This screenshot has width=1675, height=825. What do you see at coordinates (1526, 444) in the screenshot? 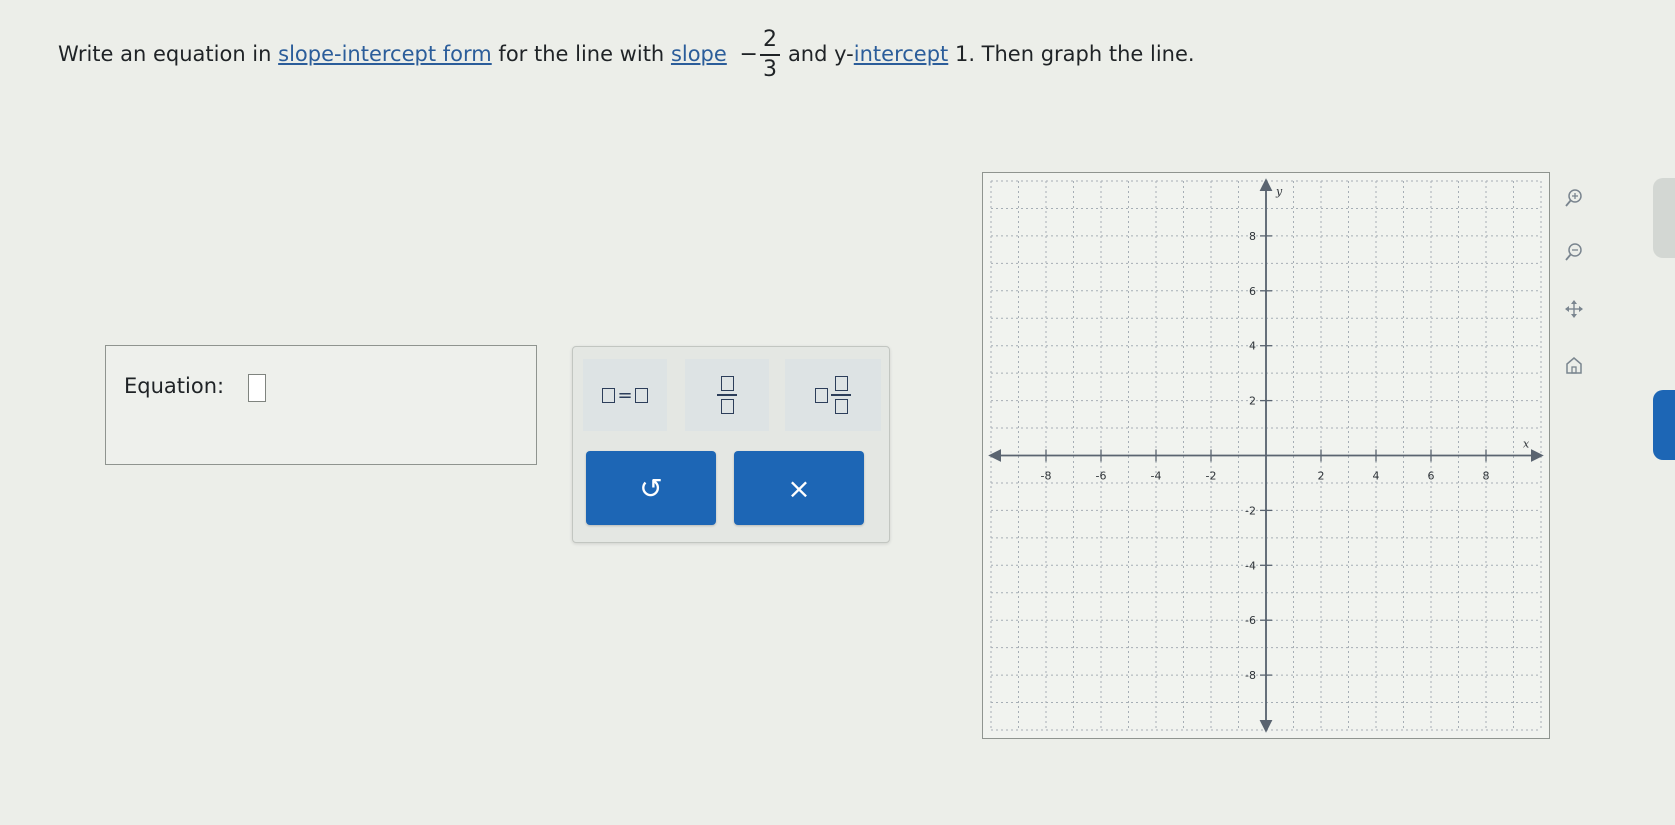
I see `x-axis-label: x` at bounding box center [1526, 444].